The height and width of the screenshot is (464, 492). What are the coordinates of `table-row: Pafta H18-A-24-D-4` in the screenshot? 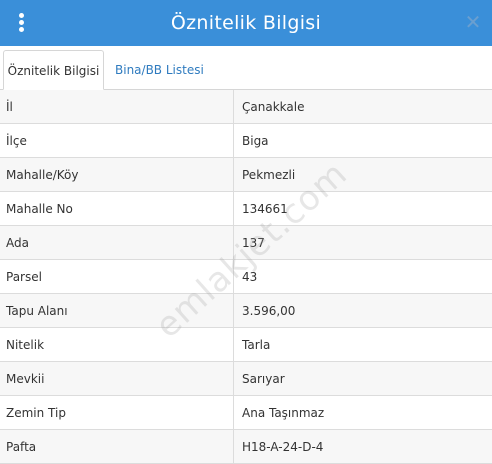 It's located at (246, 446).